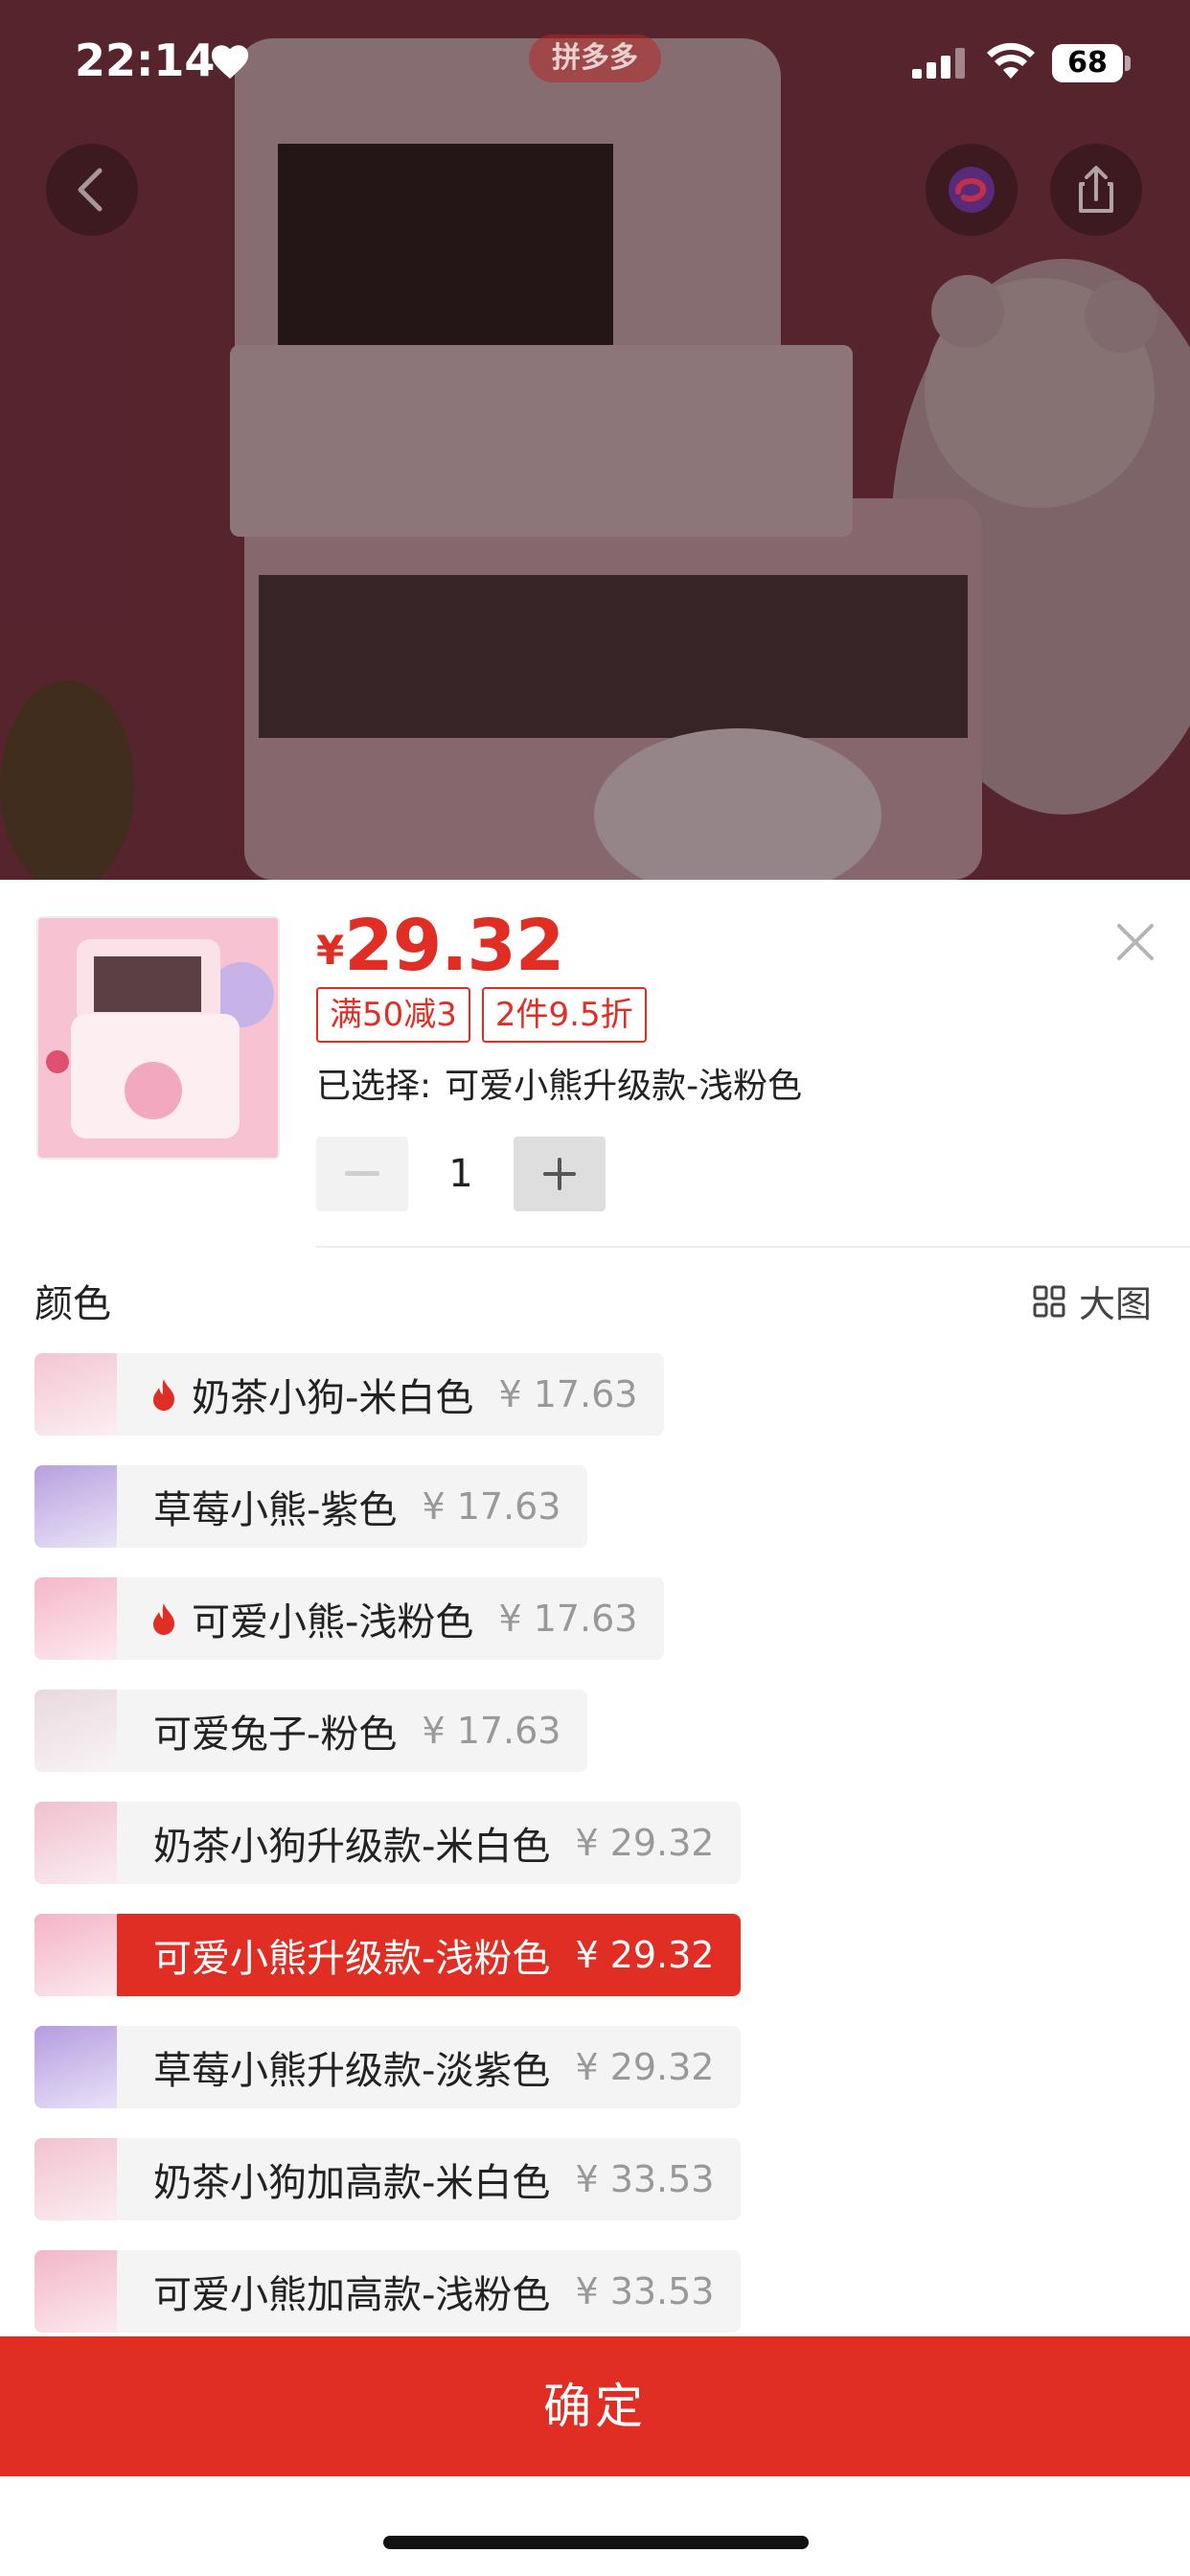 The height and width of the screenshot is (2576, 1190). Describe the element at coordinates (1088, 63) in the screenshot. I see `battery-indicator: 68` at that location.